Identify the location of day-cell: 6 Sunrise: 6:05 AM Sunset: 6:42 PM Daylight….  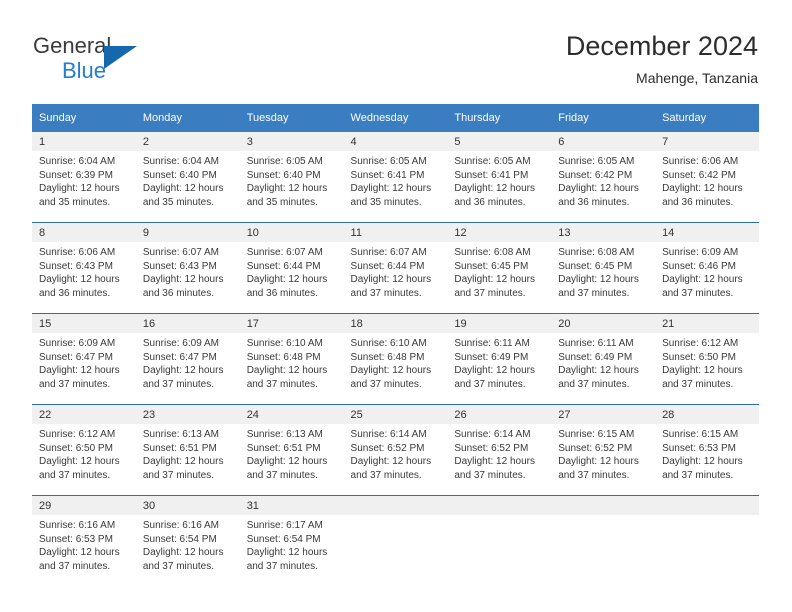
(603, 177).